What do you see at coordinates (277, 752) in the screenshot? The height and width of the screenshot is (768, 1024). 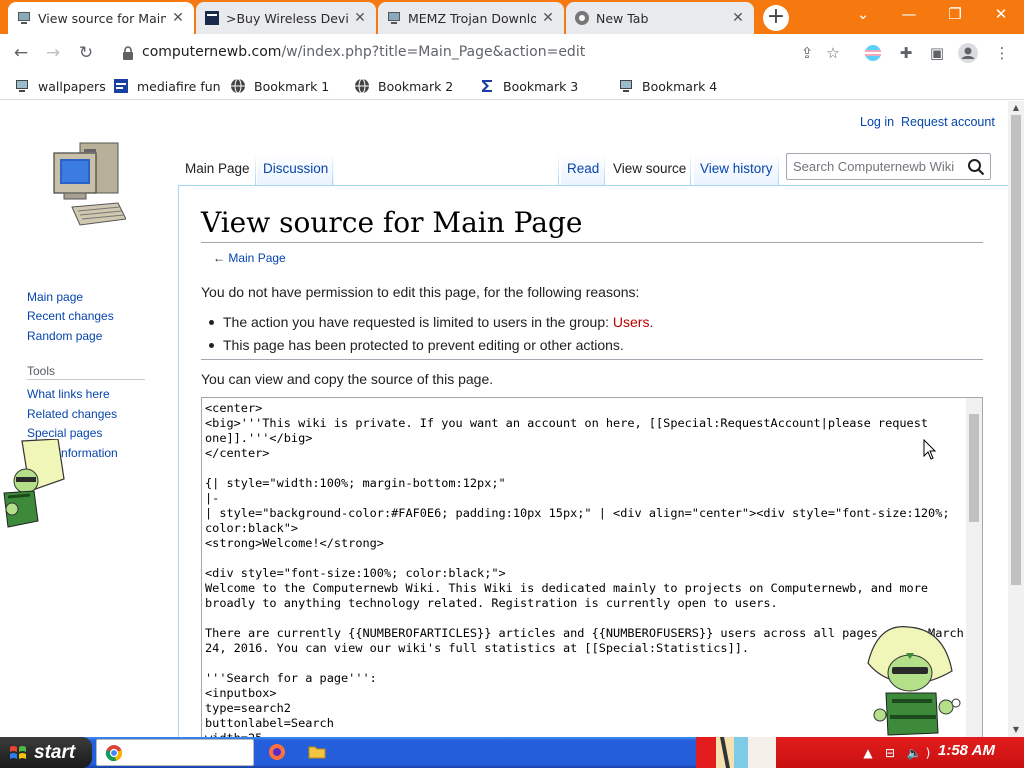 I see `firefox-icon` at bounding box center [277, 752].